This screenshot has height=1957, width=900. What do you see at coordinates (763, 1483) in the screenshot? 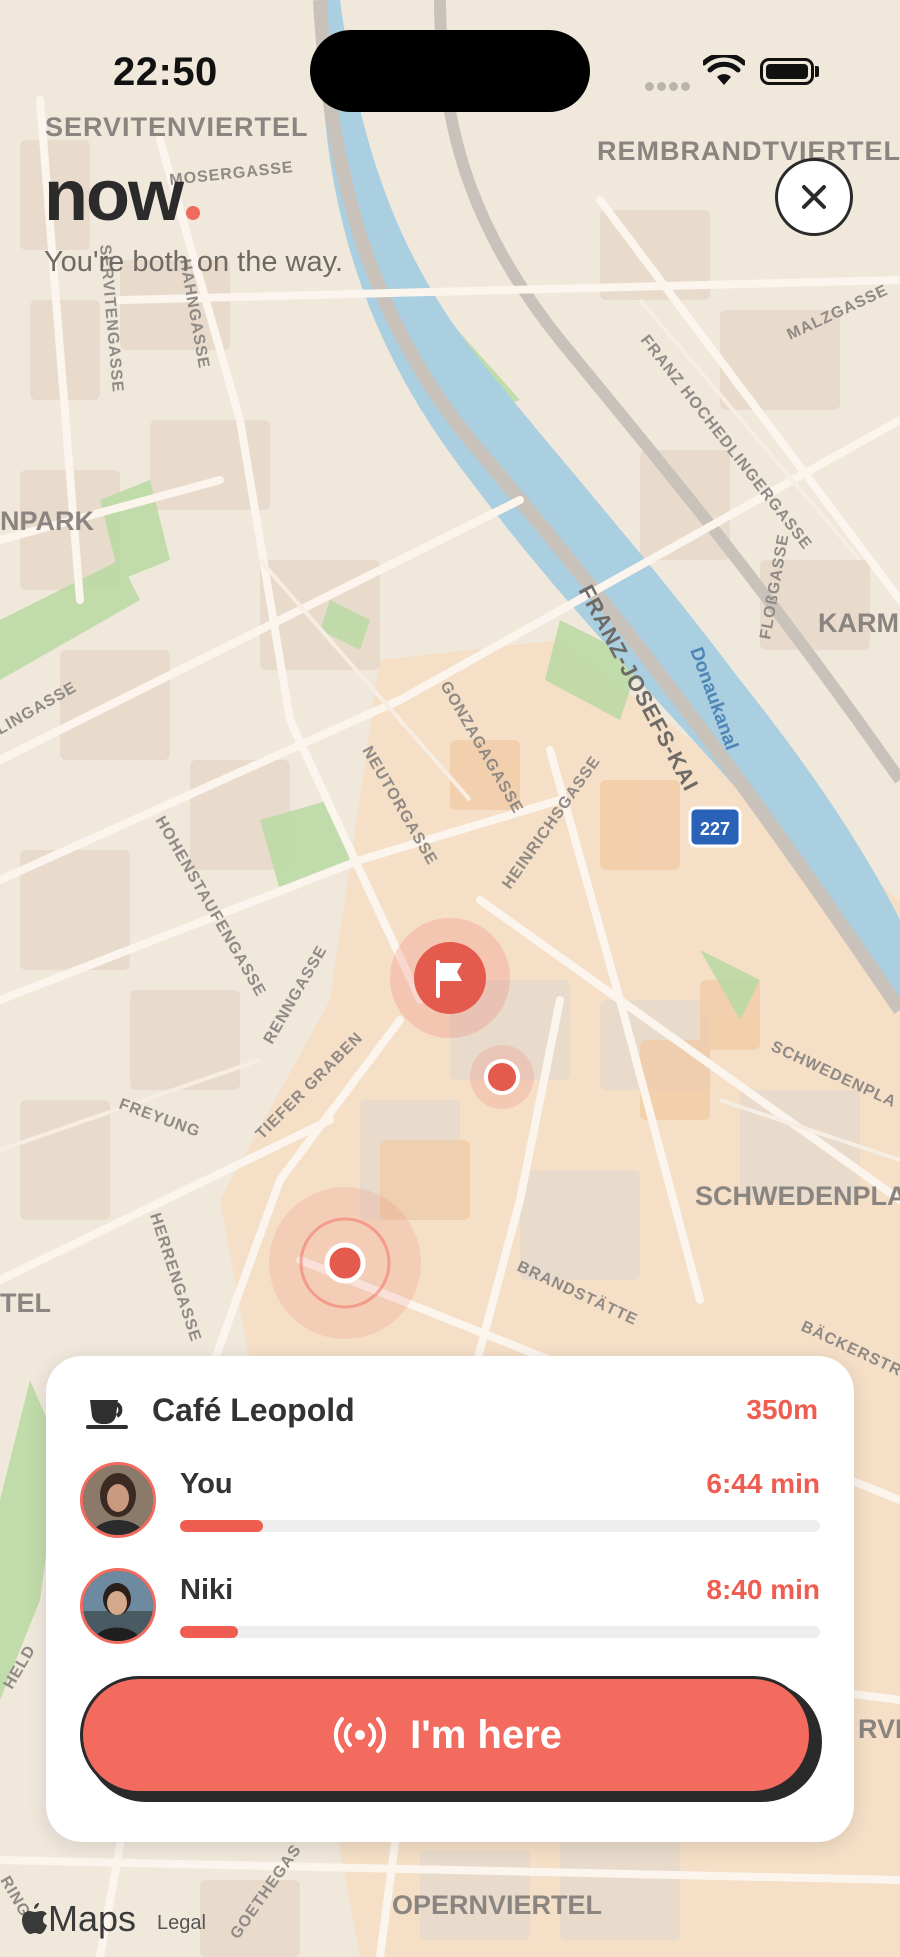
I see `participant-eta: 6:44 min` at bounding box center [763, 1483].